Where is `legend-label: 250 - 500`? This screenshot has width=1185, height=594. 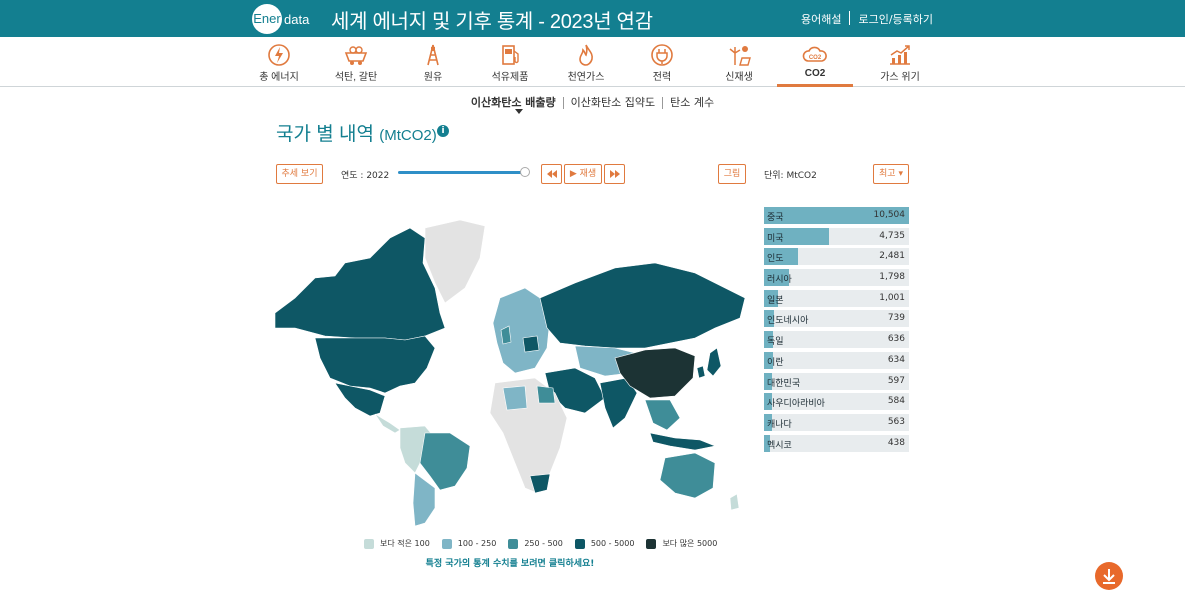
legend-label: 250 - 500 is located at coordinates (543, 543).